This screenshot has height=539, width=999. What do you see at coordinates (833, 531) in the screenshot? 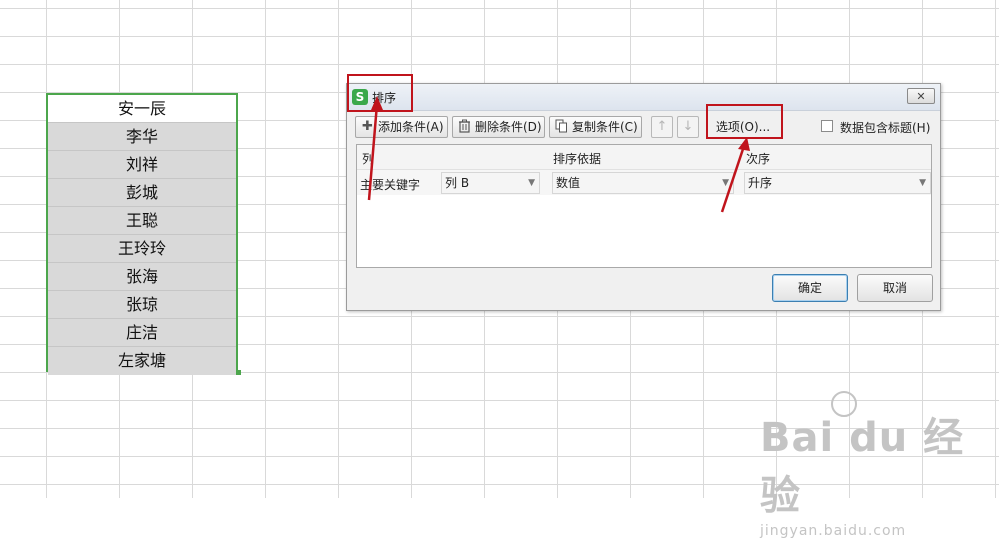
I see `watermark-url: jingyan.baidu.com` at bounding box center [833, 531].